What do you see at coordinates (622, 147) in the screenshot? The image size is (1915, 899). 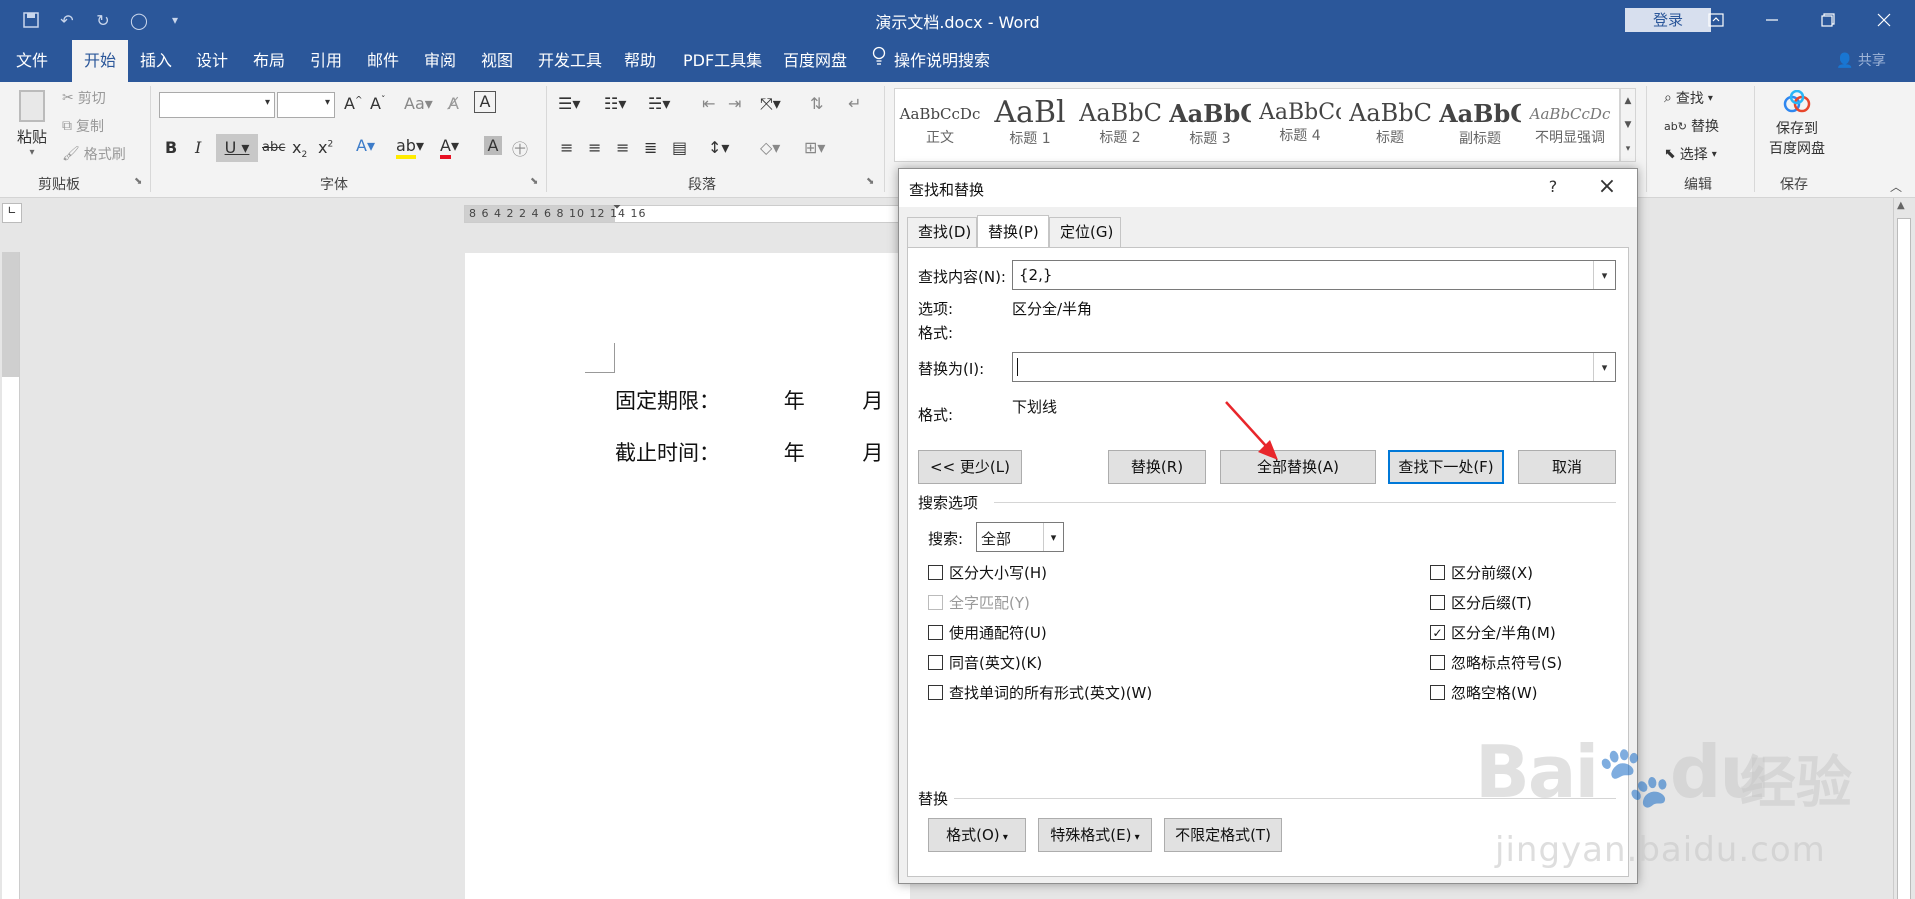 I see `align-right-icon: ≡` at bounding box center [622, 147].